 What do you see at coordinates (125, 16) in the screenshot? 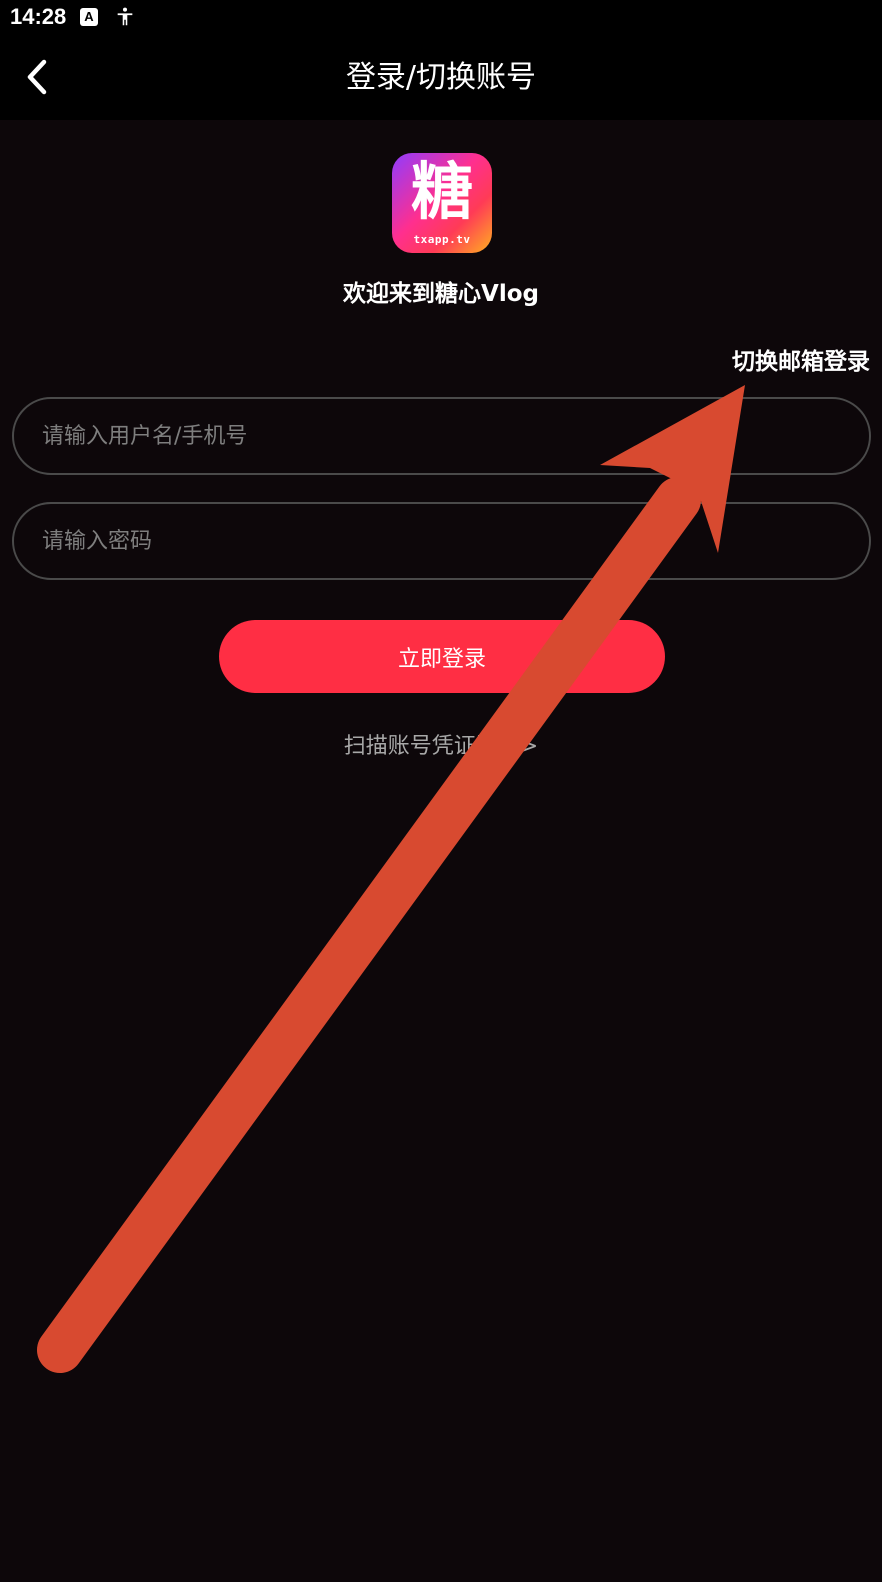
I see `accessibility-icon` at bounding box center [125, 16].